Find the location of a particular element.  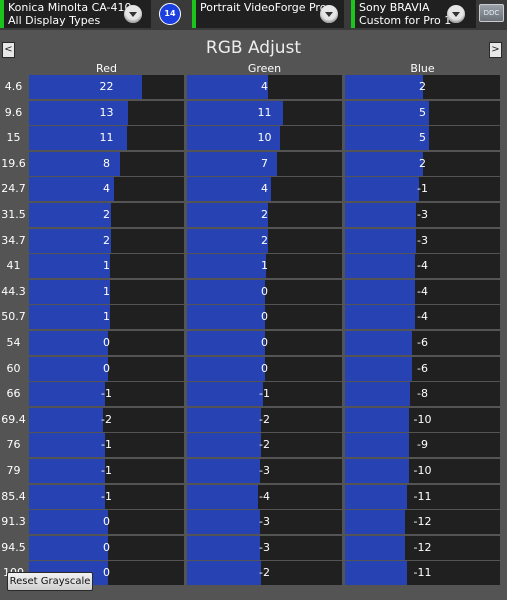

table-row: 94.5 0 -3 -12 is located at coordinates (250, 547).